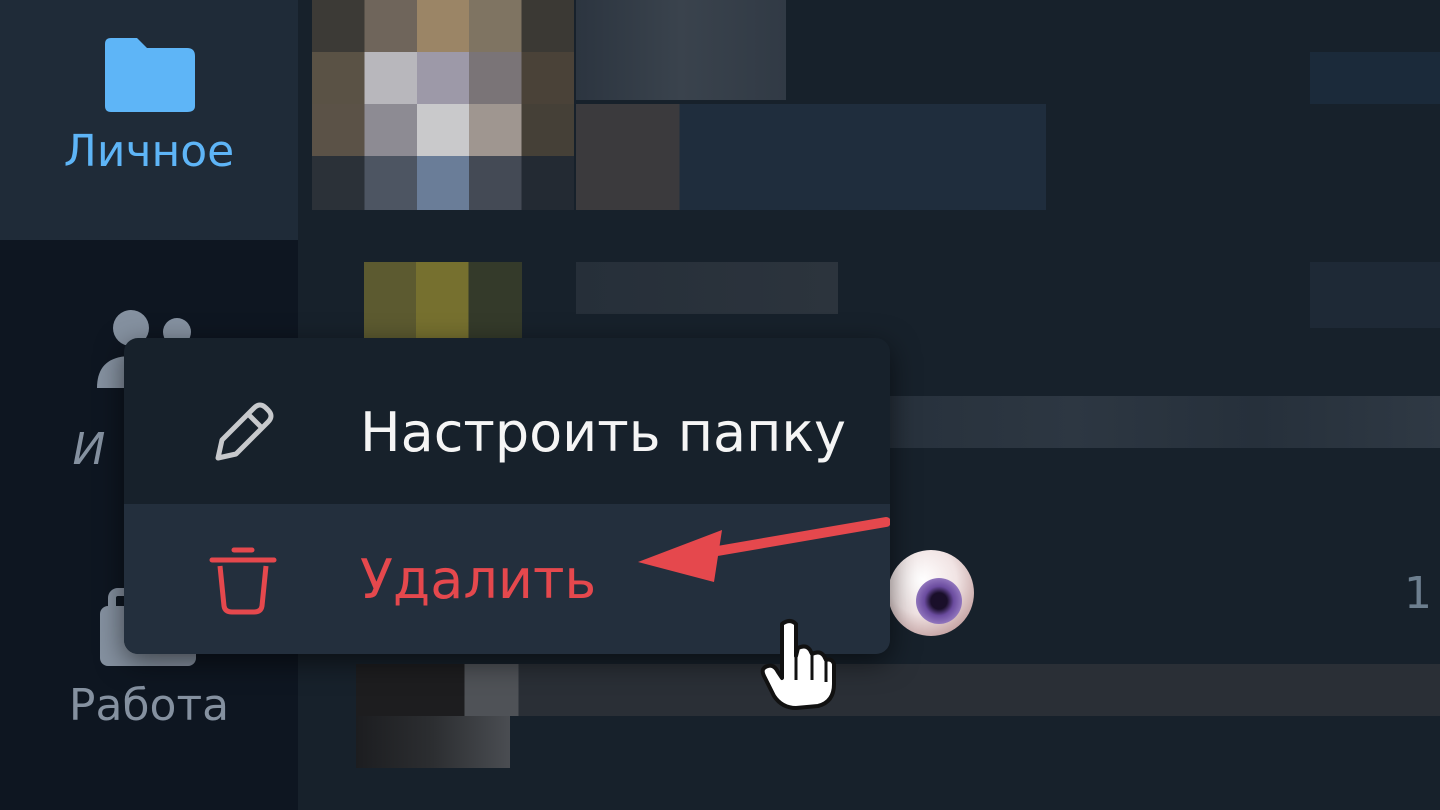 Image resolution: width=1440 pixels, height=810 pixels. Describe the element at coordinates (478, 579) in the screenshot. I see `menu-label-delete: Удалить` at that location.